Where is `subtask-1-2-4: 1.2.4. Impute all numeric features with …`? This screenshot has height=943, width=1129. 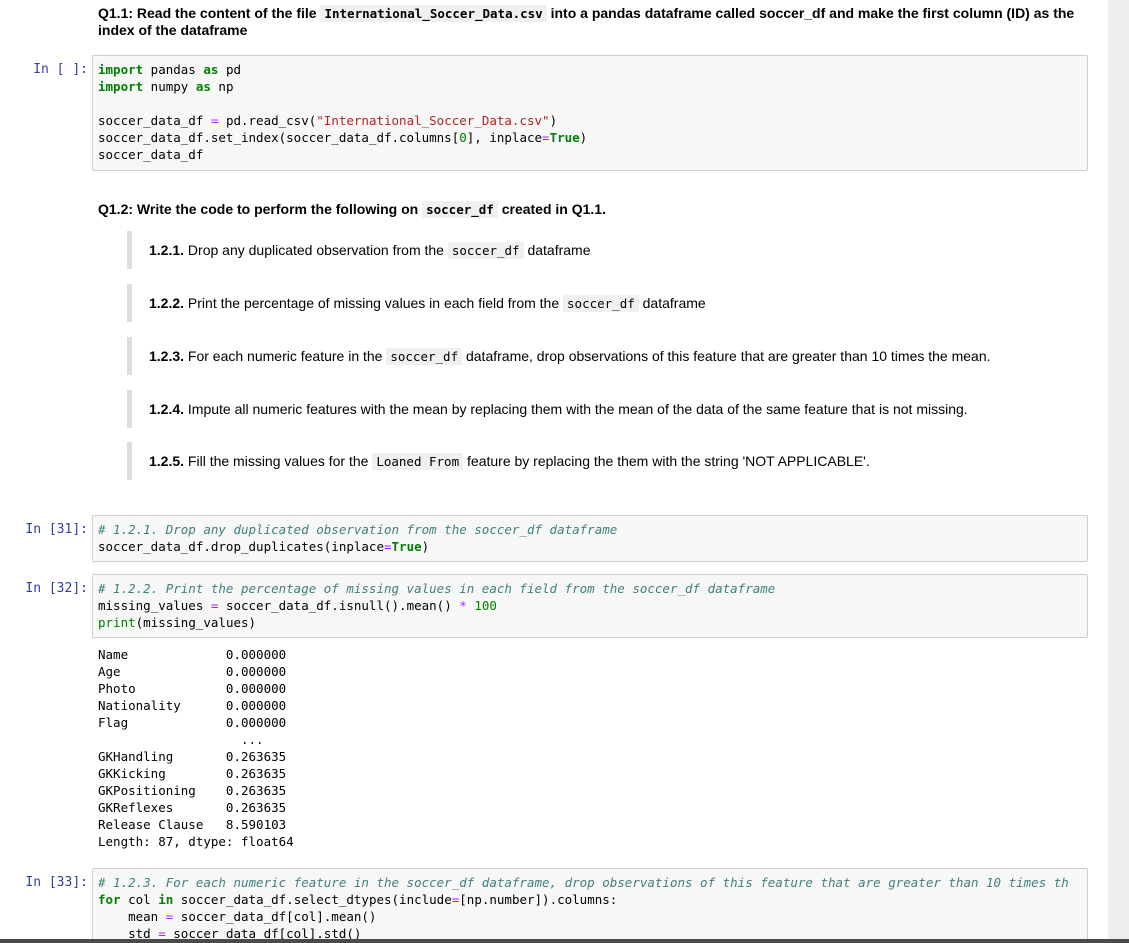 subtask-1-2-4: 1.2.4. Impute all numeric features with … is located at coordinates (547, 409).